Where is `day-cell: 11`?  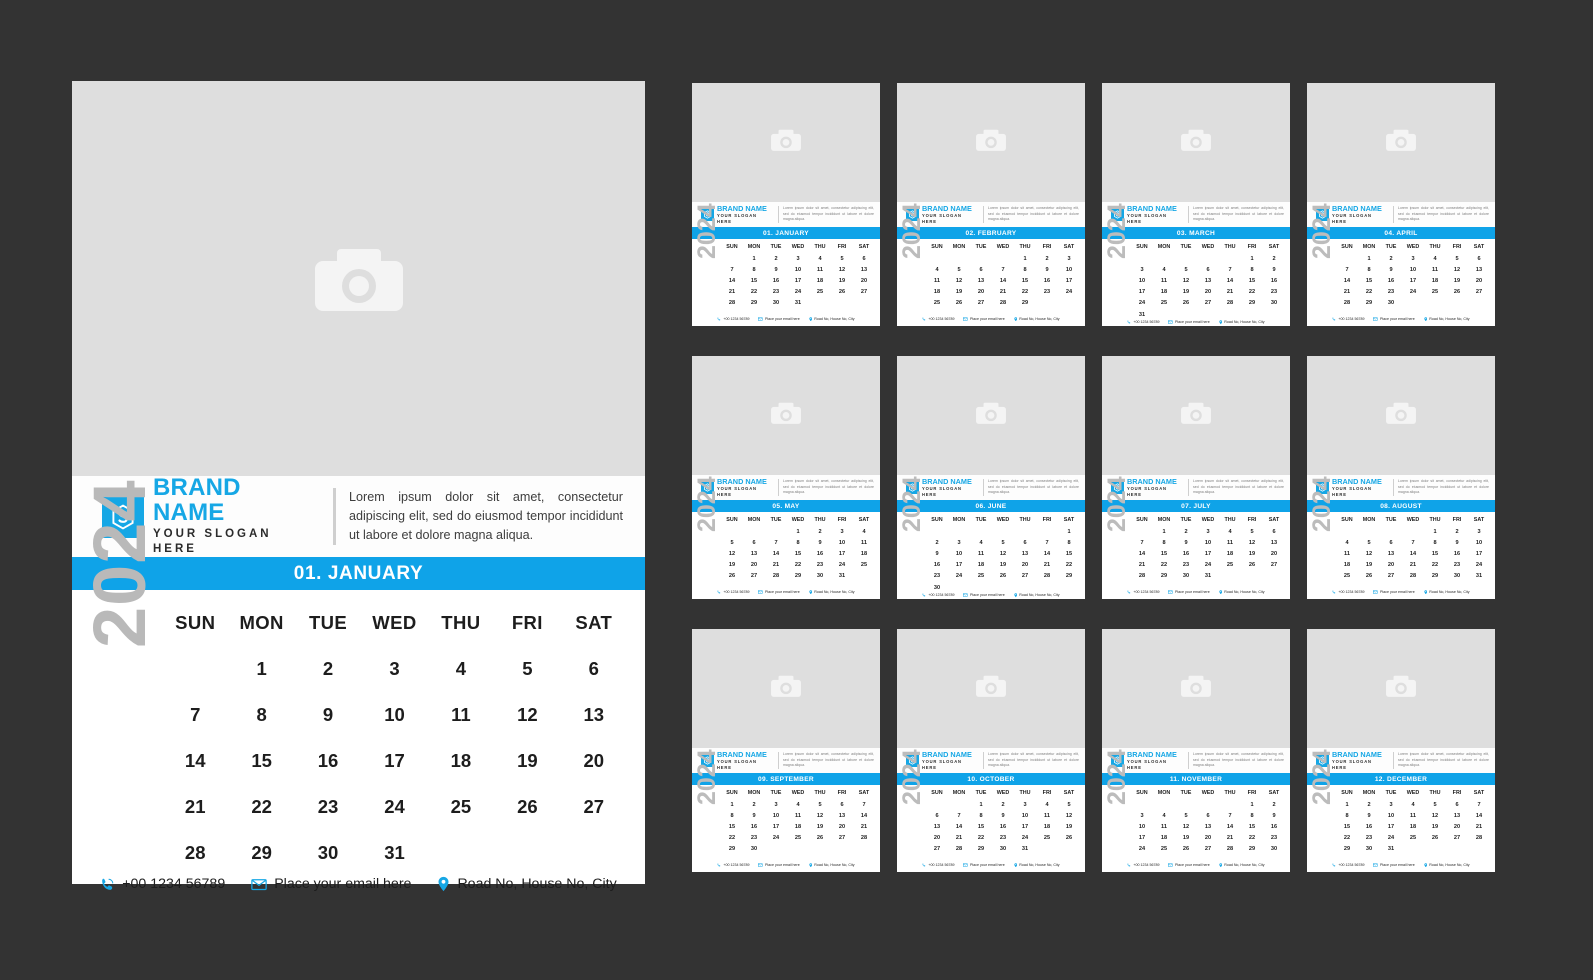
day-cell: 11 is located at coordinates (1164, 280).